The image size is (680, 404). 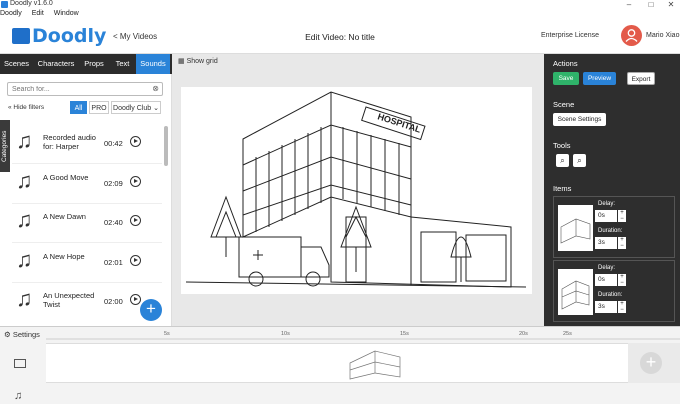 What do you see at coordinates (671, 4) in the screenshot?
I see `close-button: ✕` at bounding box center [671, 4].